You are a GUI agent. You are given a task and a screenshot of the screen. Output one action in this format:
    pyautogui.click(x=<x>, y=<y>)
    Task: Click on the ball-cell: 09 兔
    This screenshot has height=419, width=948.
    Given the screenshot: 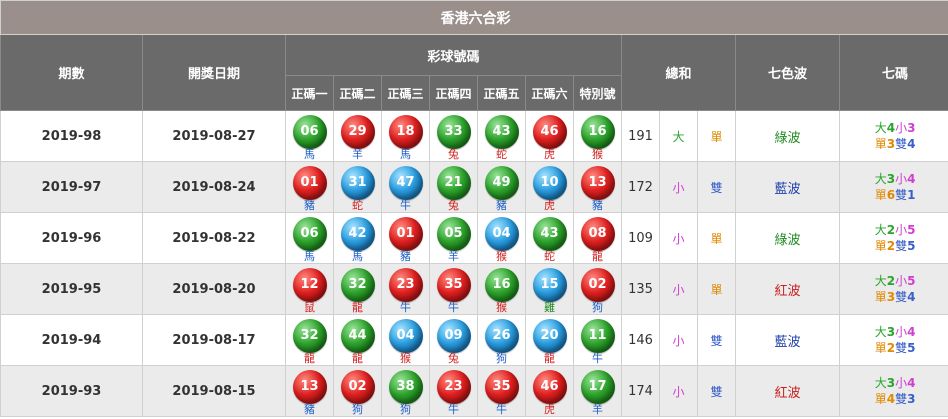 What is the action you would take?
    pyautogui.click(x=453, y=340)
    